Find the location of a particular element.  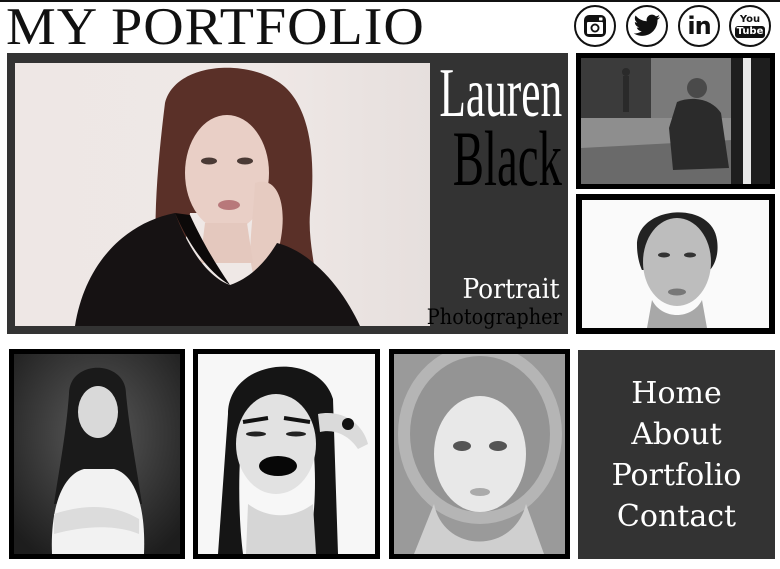

nav-about: About is located at coordinates (676, 434).